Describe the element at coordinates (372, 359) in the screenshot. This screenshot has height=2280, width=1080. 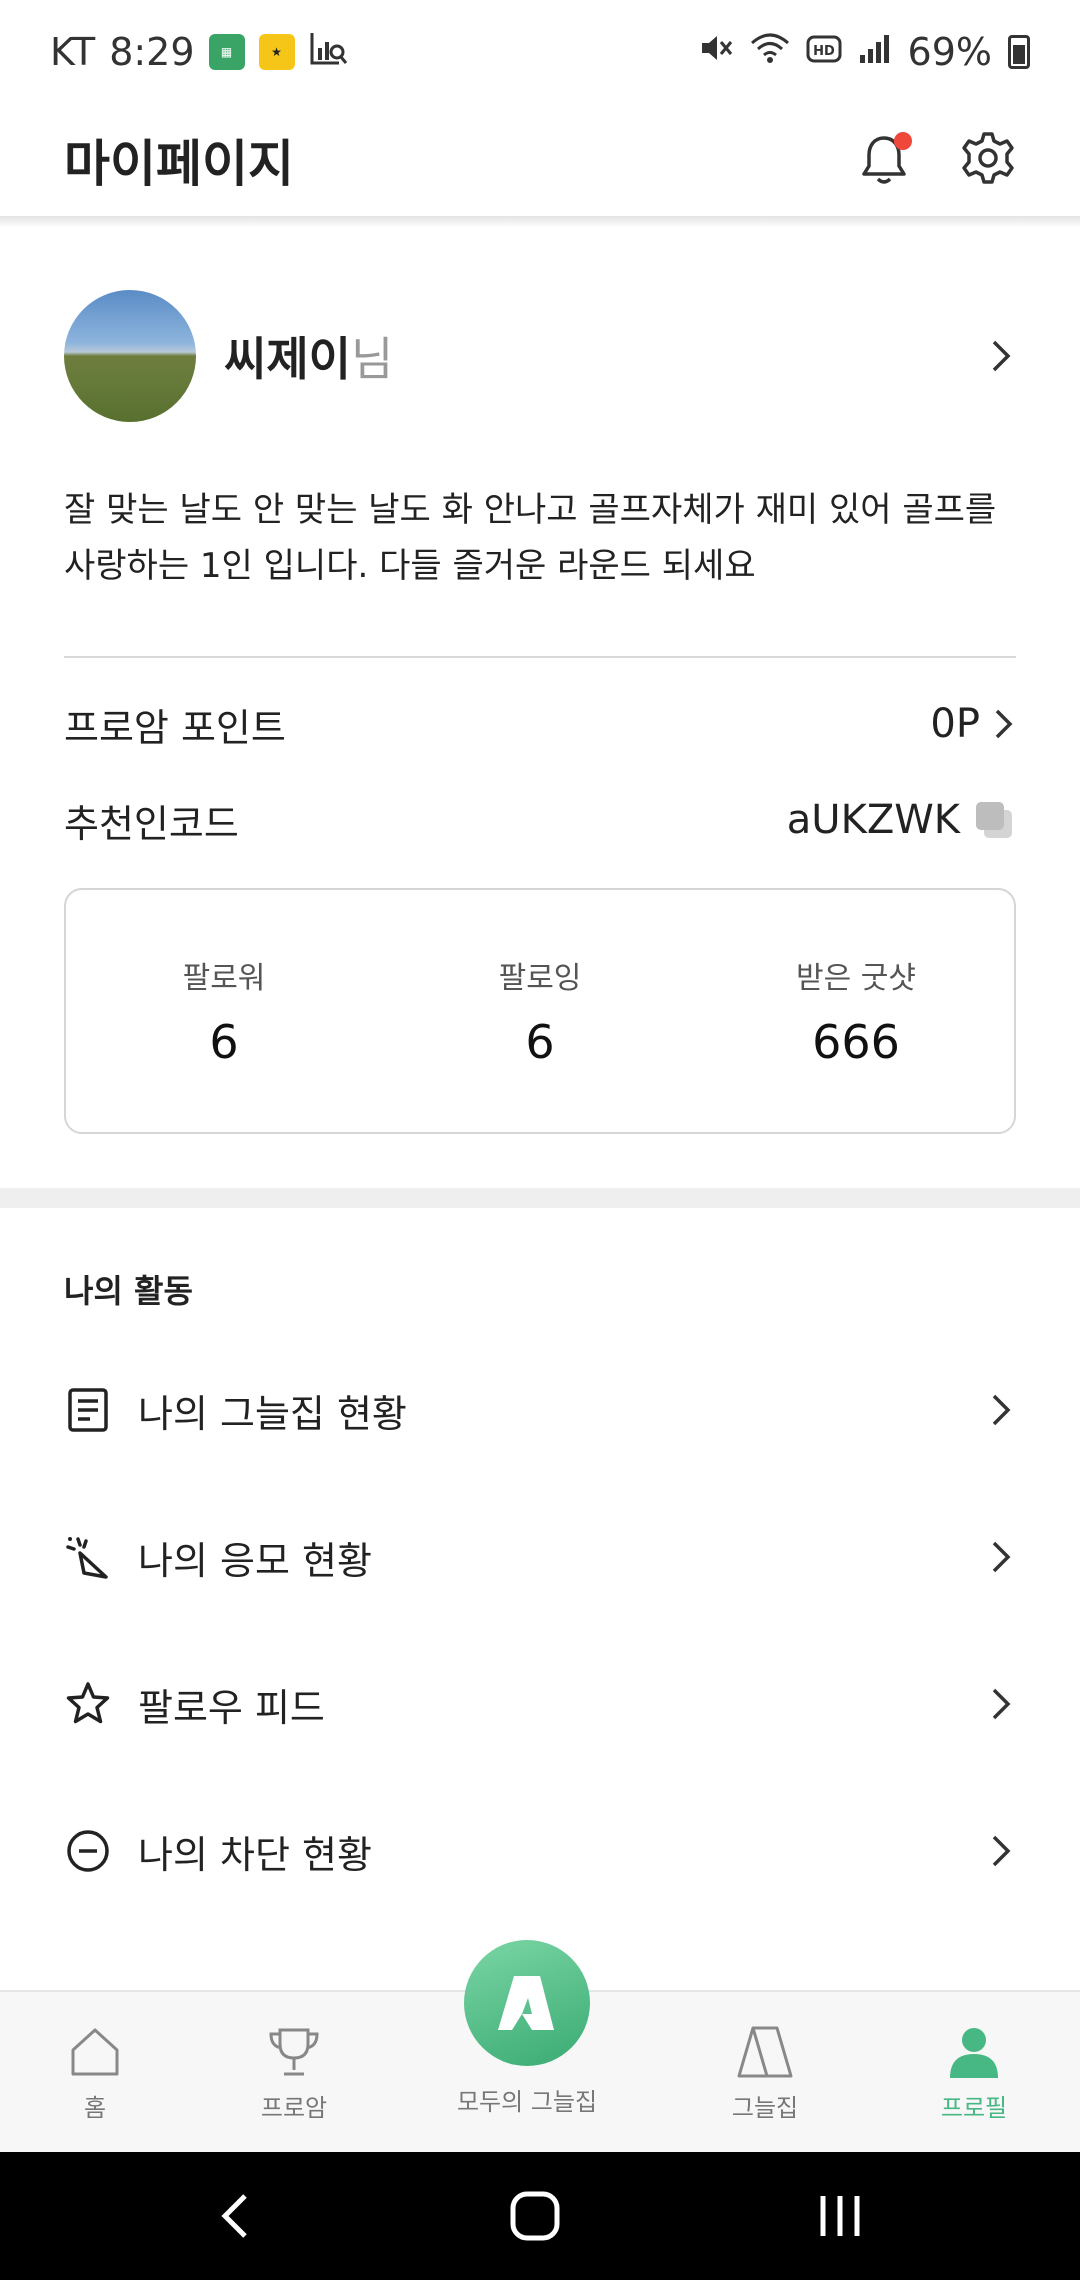
I see `profile-name-suffix: 님` at that location.